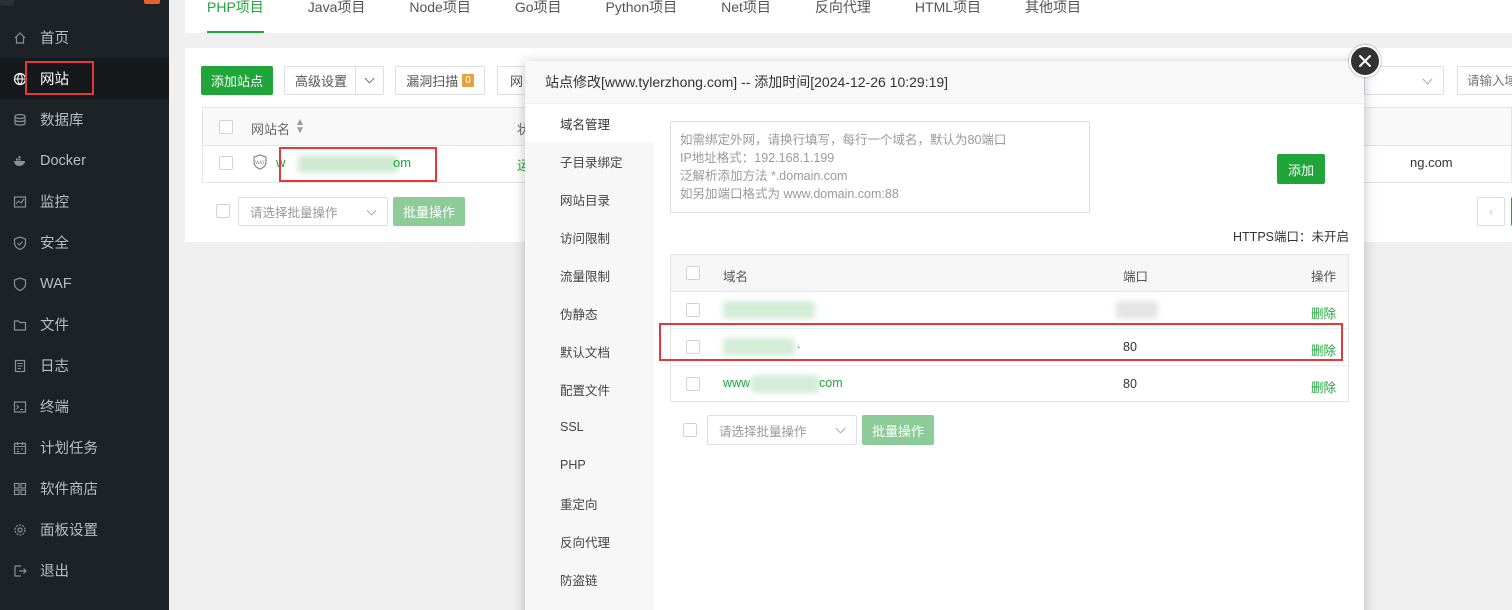  Describe the element at coordinates (20, 366) in the screenshot. I see `log-icon` at that location.